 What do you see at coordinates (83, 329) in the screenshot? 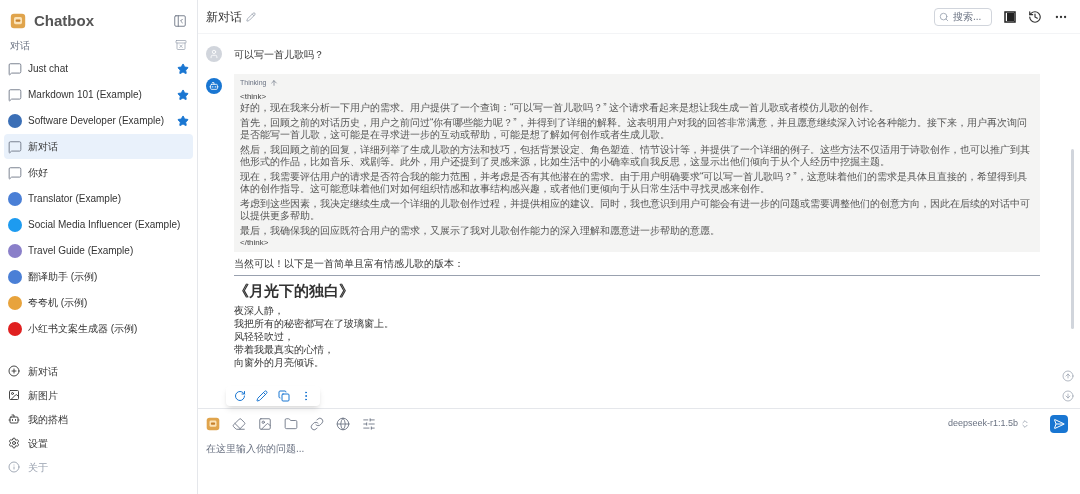
I see `conversation-title: 小红书文案生成器 (示例)` at bounding box center [83, 329].